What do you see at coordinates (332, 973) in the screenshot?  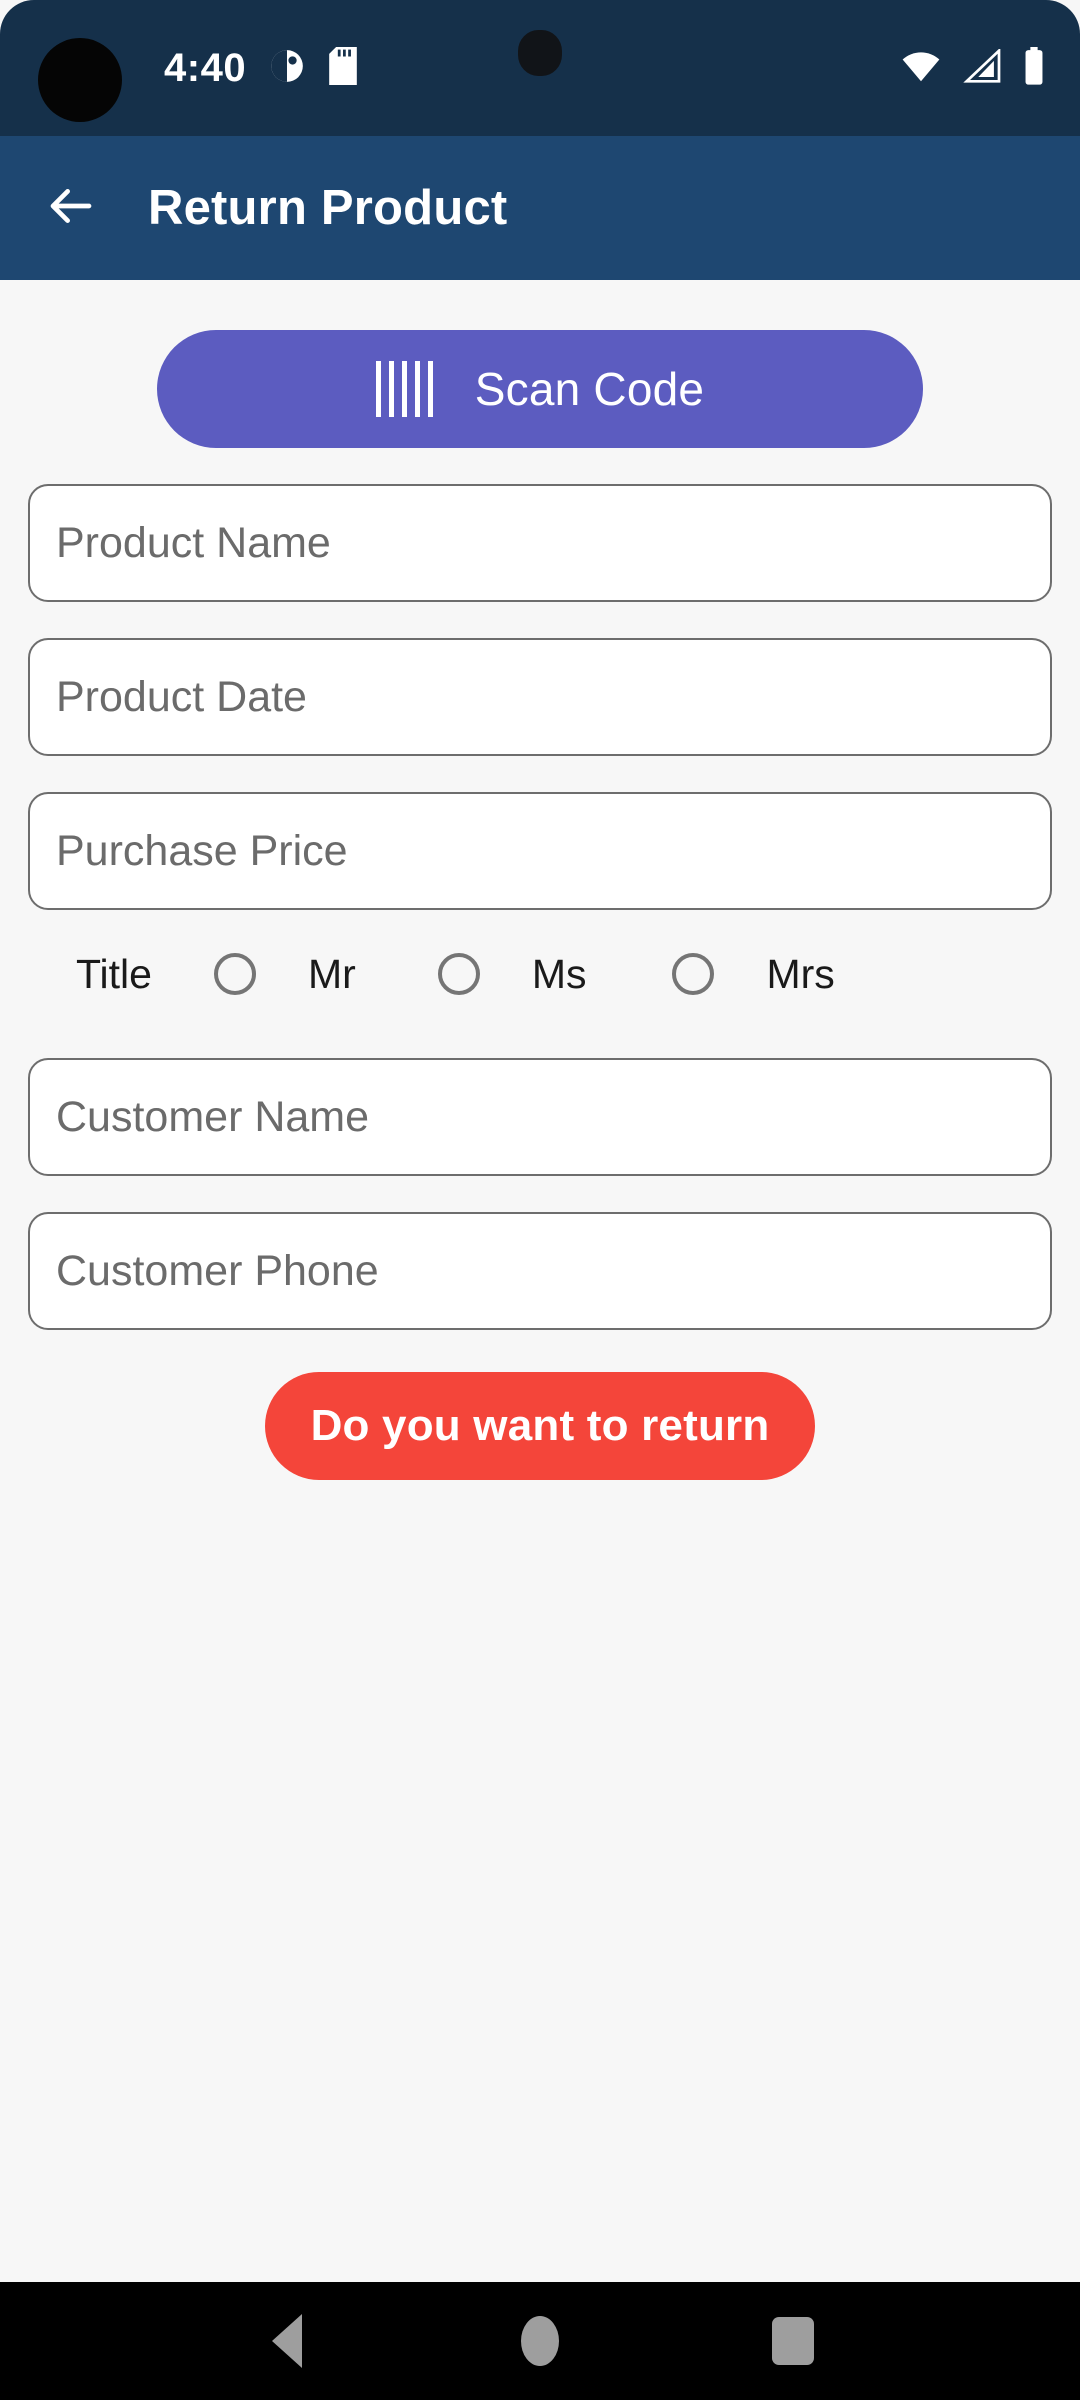 I see `radio-label-mr: Mr` at bounding box center [332, 973].